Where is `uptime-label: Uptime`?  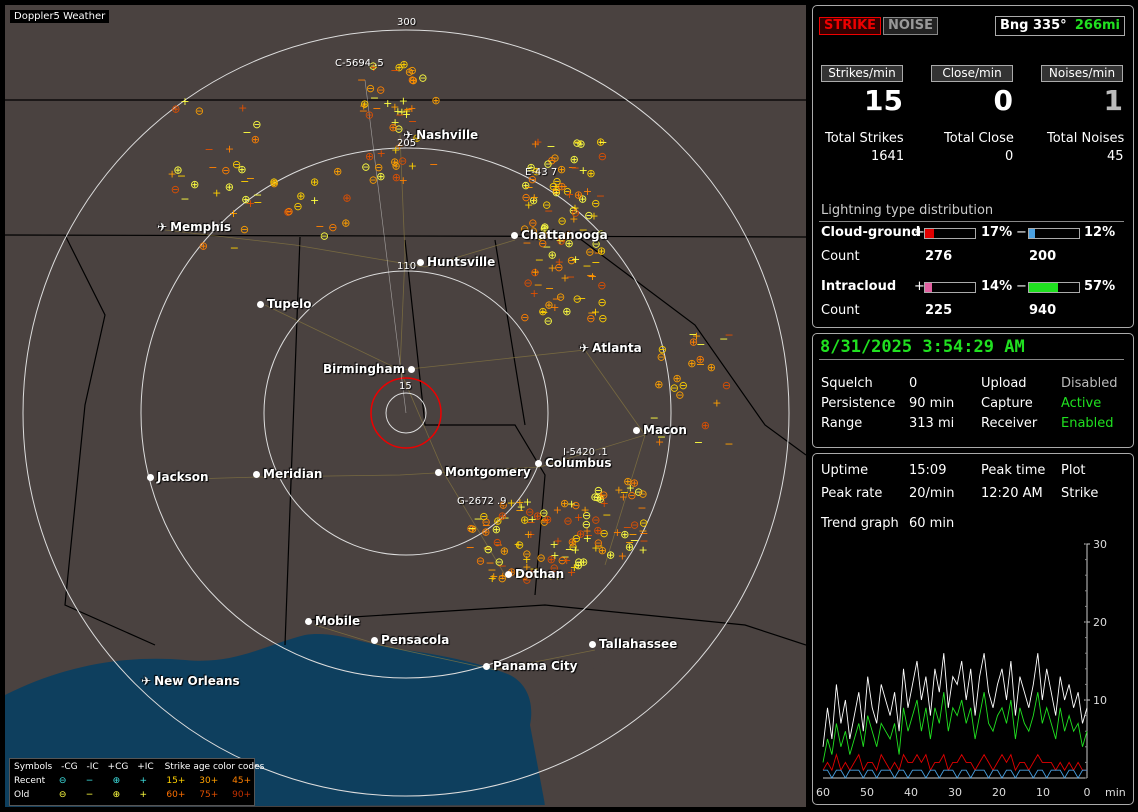
uptime-label: Uptime is located at coordinates (845, 470).